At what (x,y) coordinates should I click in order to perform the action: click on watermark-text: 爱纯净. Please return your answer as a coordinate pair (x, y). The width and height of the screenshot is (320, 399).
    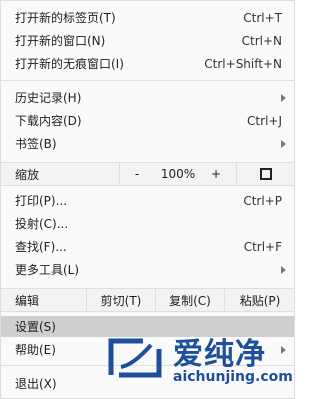
    Looking at the image, I should click on (219, 354).